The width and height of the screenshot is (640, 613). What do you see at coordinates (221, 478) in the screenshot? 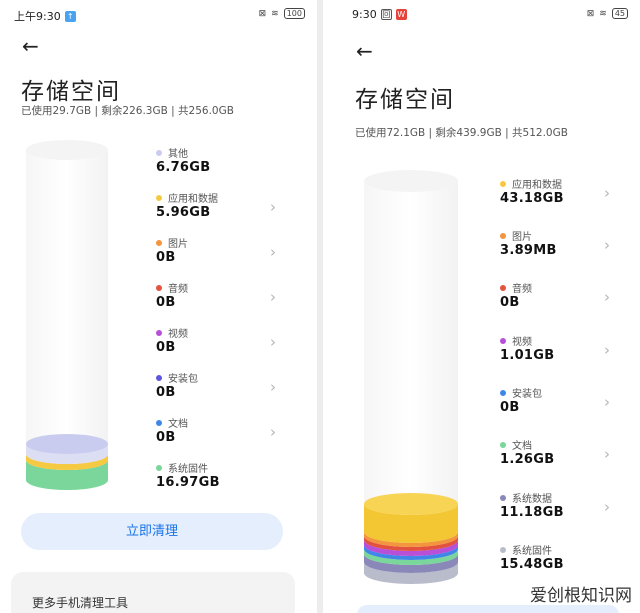
I see `category-item: 系统固件 16.97GB` at bounding box center [221, 478].